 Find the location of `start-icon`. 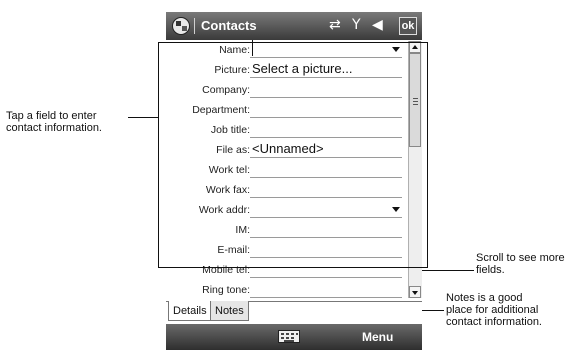

start-icon is located at coordinates (181, 26).